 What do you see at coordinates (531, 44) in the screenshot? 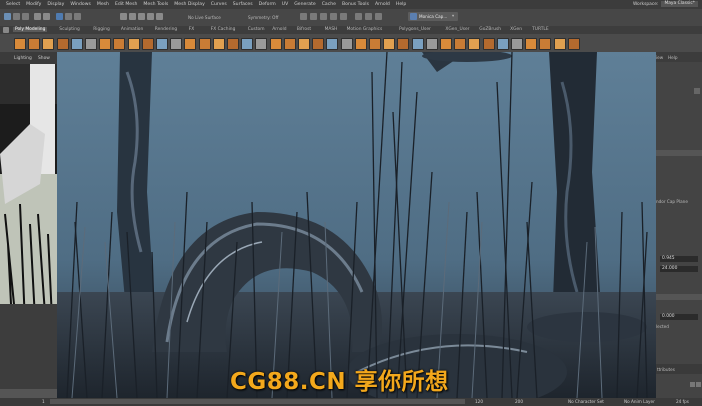
I see `sew-uv-icon` at bounding box center [531, 44].